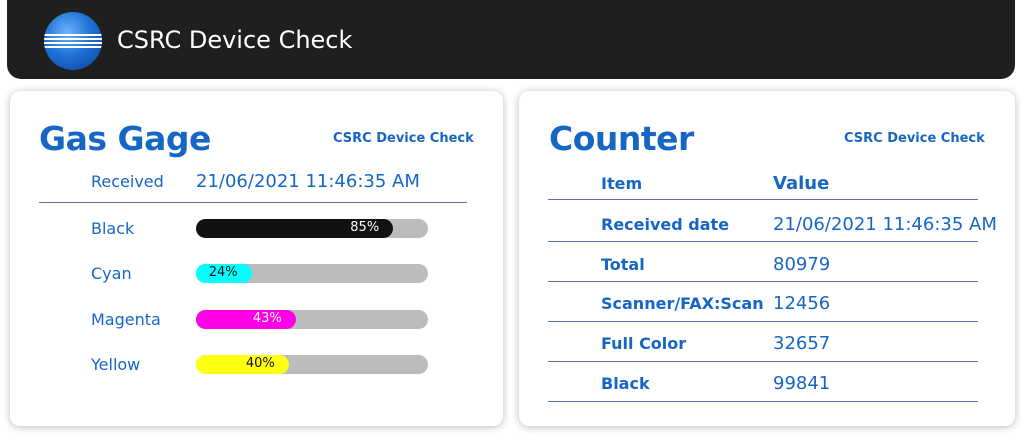 This screenshot has width=1024, height=441. What do you see at coordinates (267, 318) in the screenshot?
I see `toner-percent-magenta: 43%` at bounding box center [267, 318].